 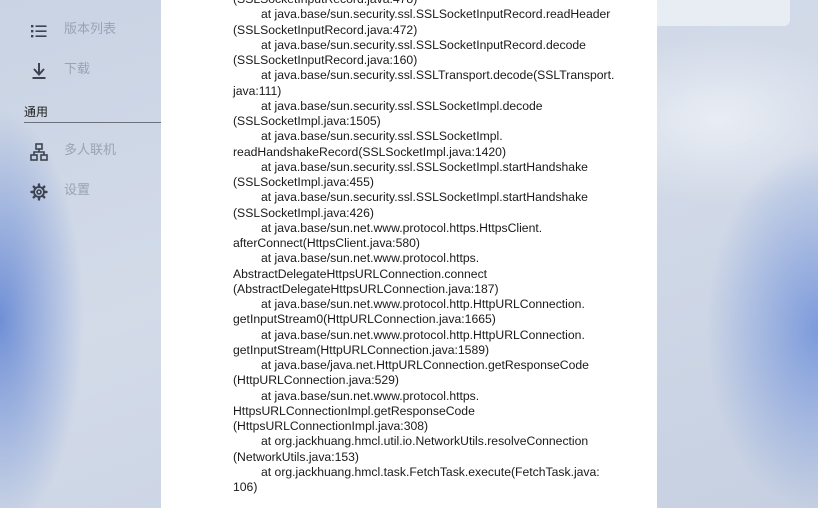 I want to click on log-line: HttpsURLConnectionImpl.getResponseCode, so click(x=354, y=410).